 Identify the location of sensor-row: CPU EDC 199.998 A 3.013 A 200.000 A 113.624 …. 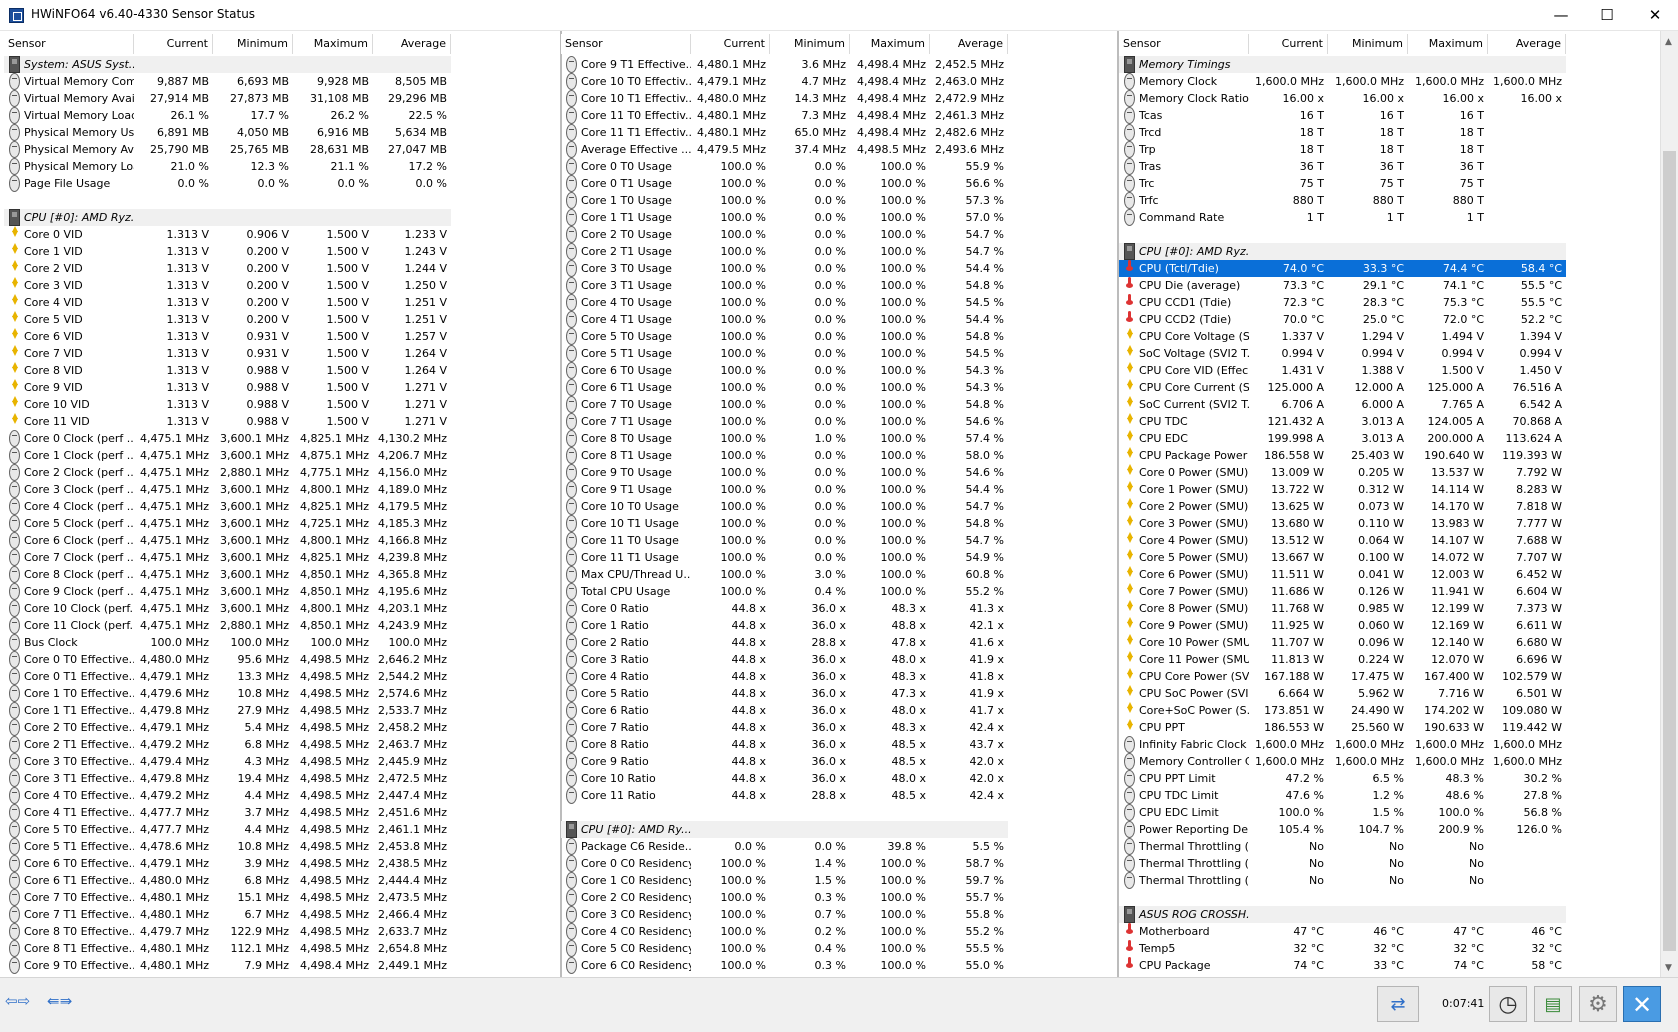
(1342, 438).